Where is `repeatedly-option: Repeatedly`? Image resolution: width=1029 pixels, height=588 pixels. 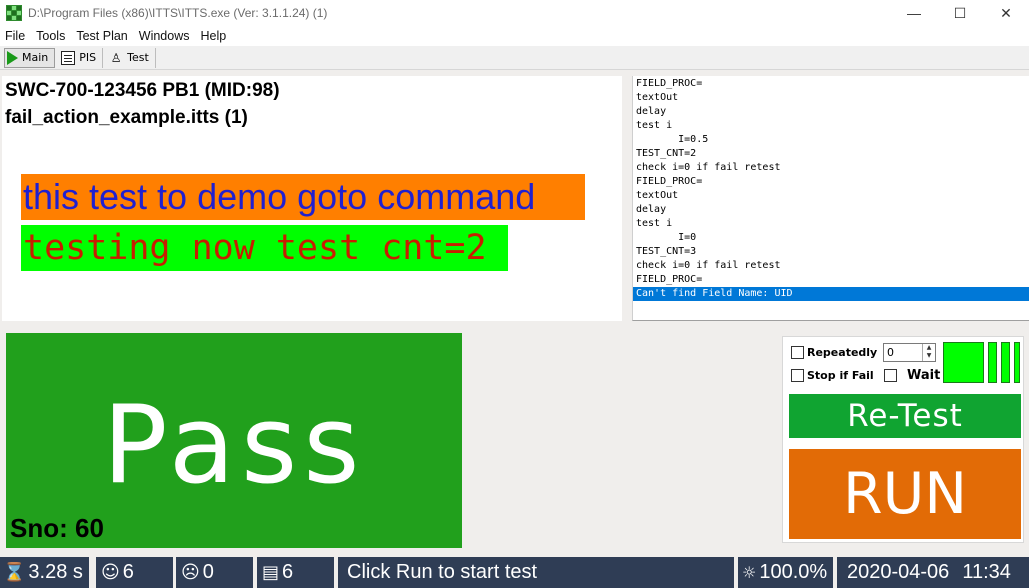
repeatedly-option: Repeatedly is located at coordinates (834, 352).